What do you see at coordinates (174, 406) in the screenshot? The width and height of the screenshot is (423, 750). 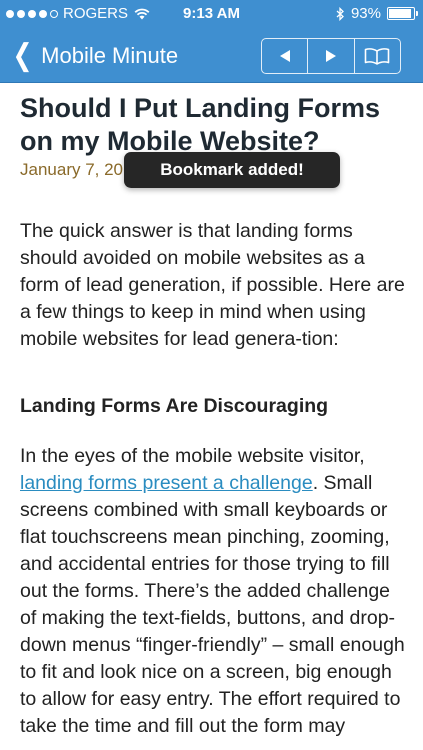 I see `section-heading: Landing Forms Are Discouraging` at bounding box center [174, 406].